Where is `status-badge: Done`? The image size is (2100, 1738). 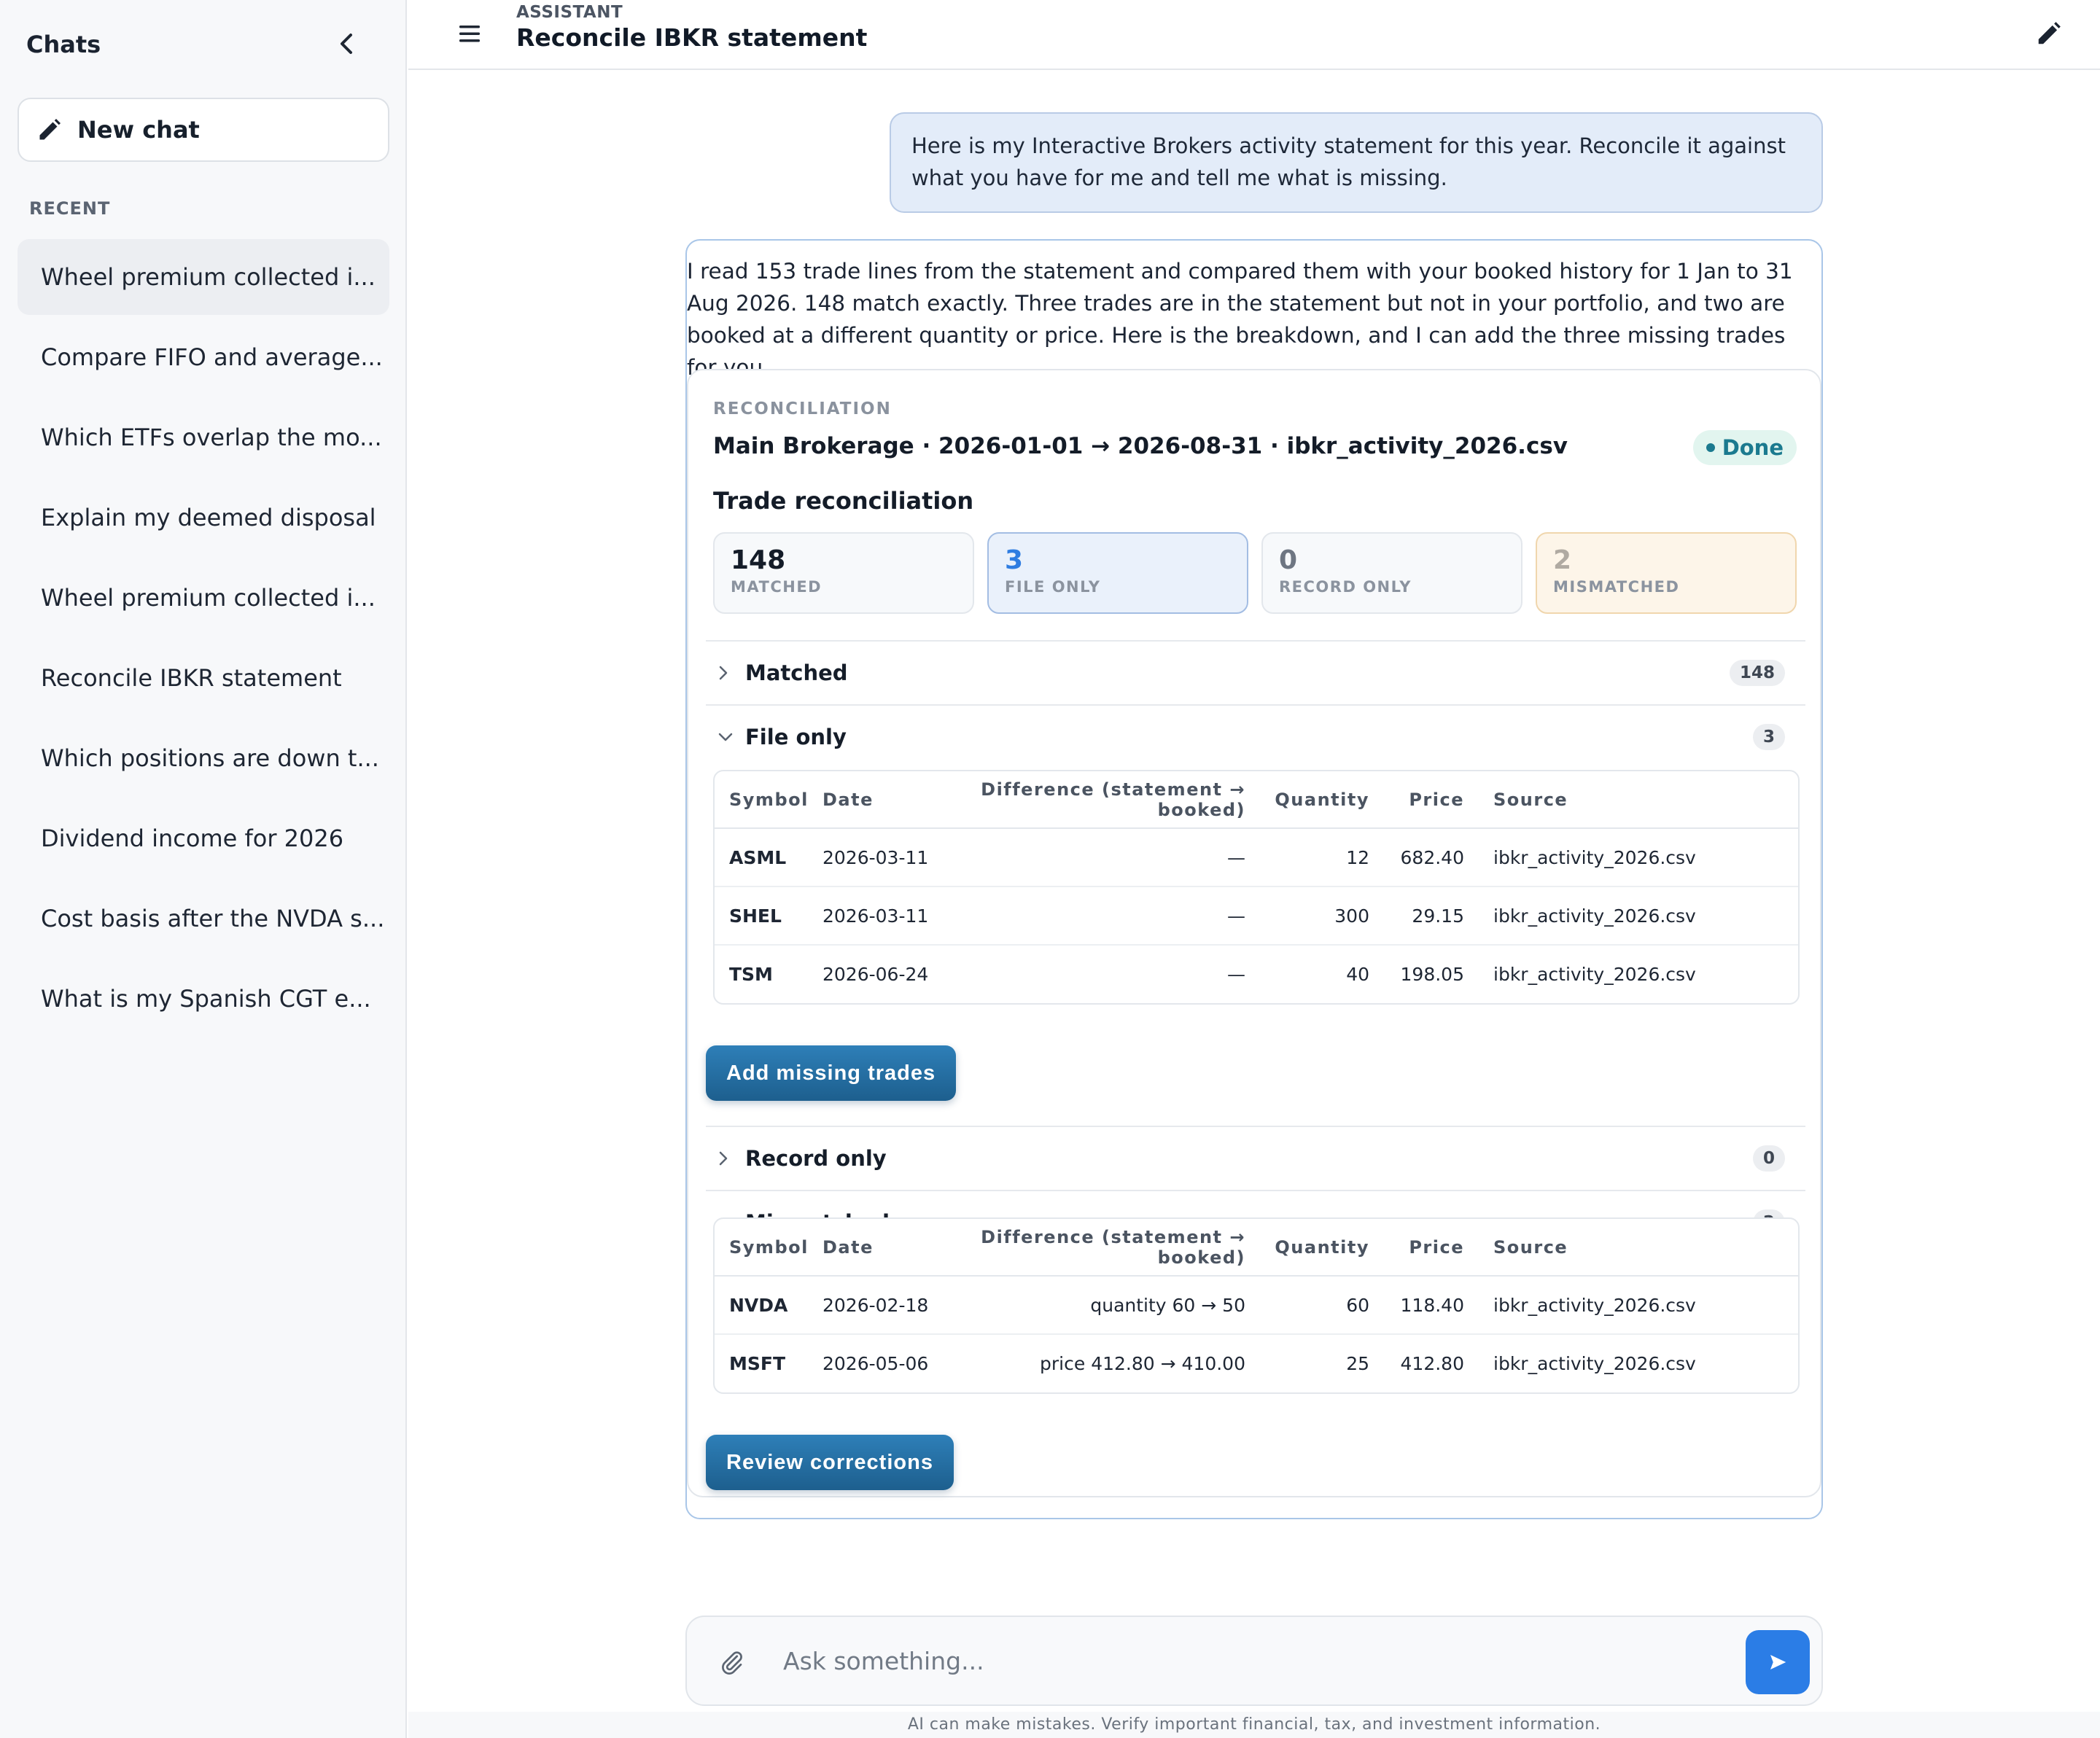
status-badge: Done is located at coordinates (1744, 447).